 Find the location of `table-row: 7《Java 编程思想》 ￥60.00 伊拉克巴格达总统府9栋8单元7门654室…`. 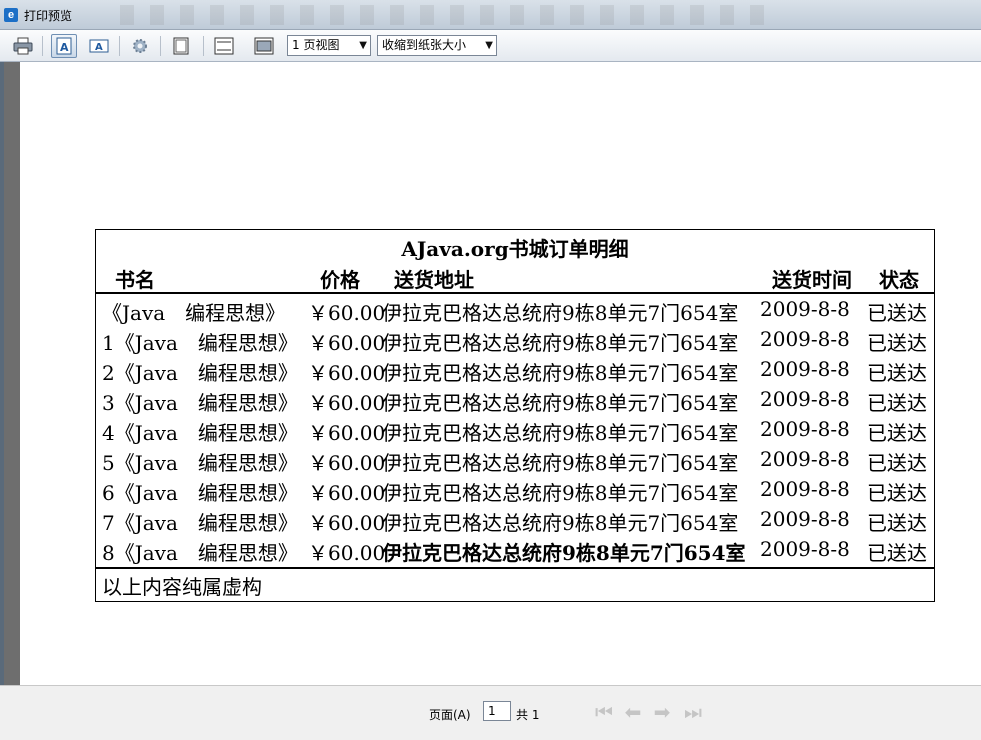

table-row: 7《Java 编程思想》 ￥60.00 伊拉克巴格达总统府9栋8单元7门654室… is located at coordinates (515, 519).